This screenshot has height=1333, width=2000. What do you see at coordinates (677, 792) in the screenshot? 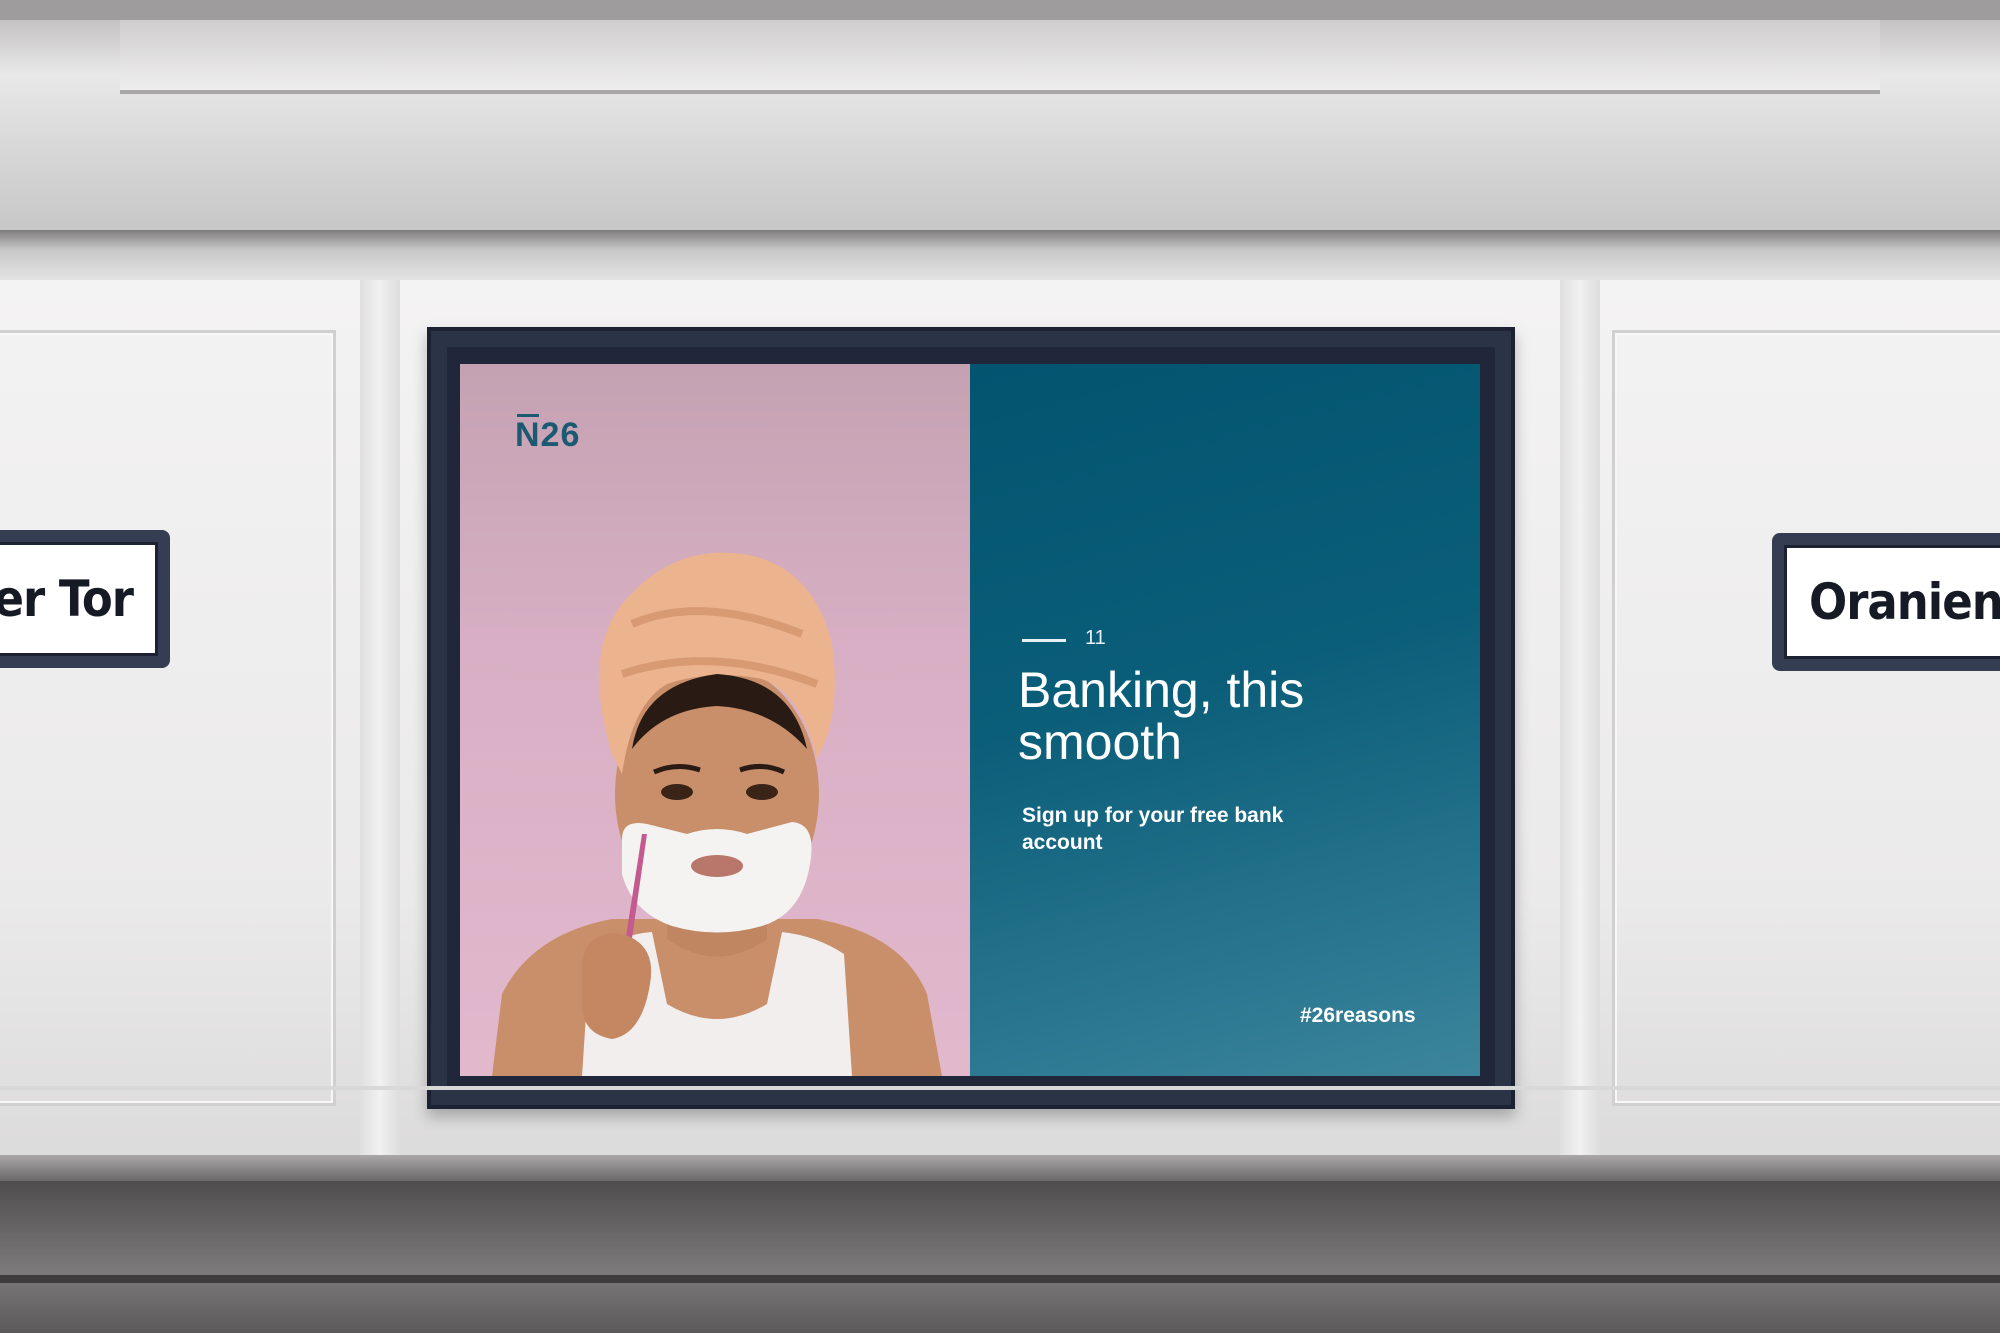
I see `eye-left` at bounding box center [677, 792].